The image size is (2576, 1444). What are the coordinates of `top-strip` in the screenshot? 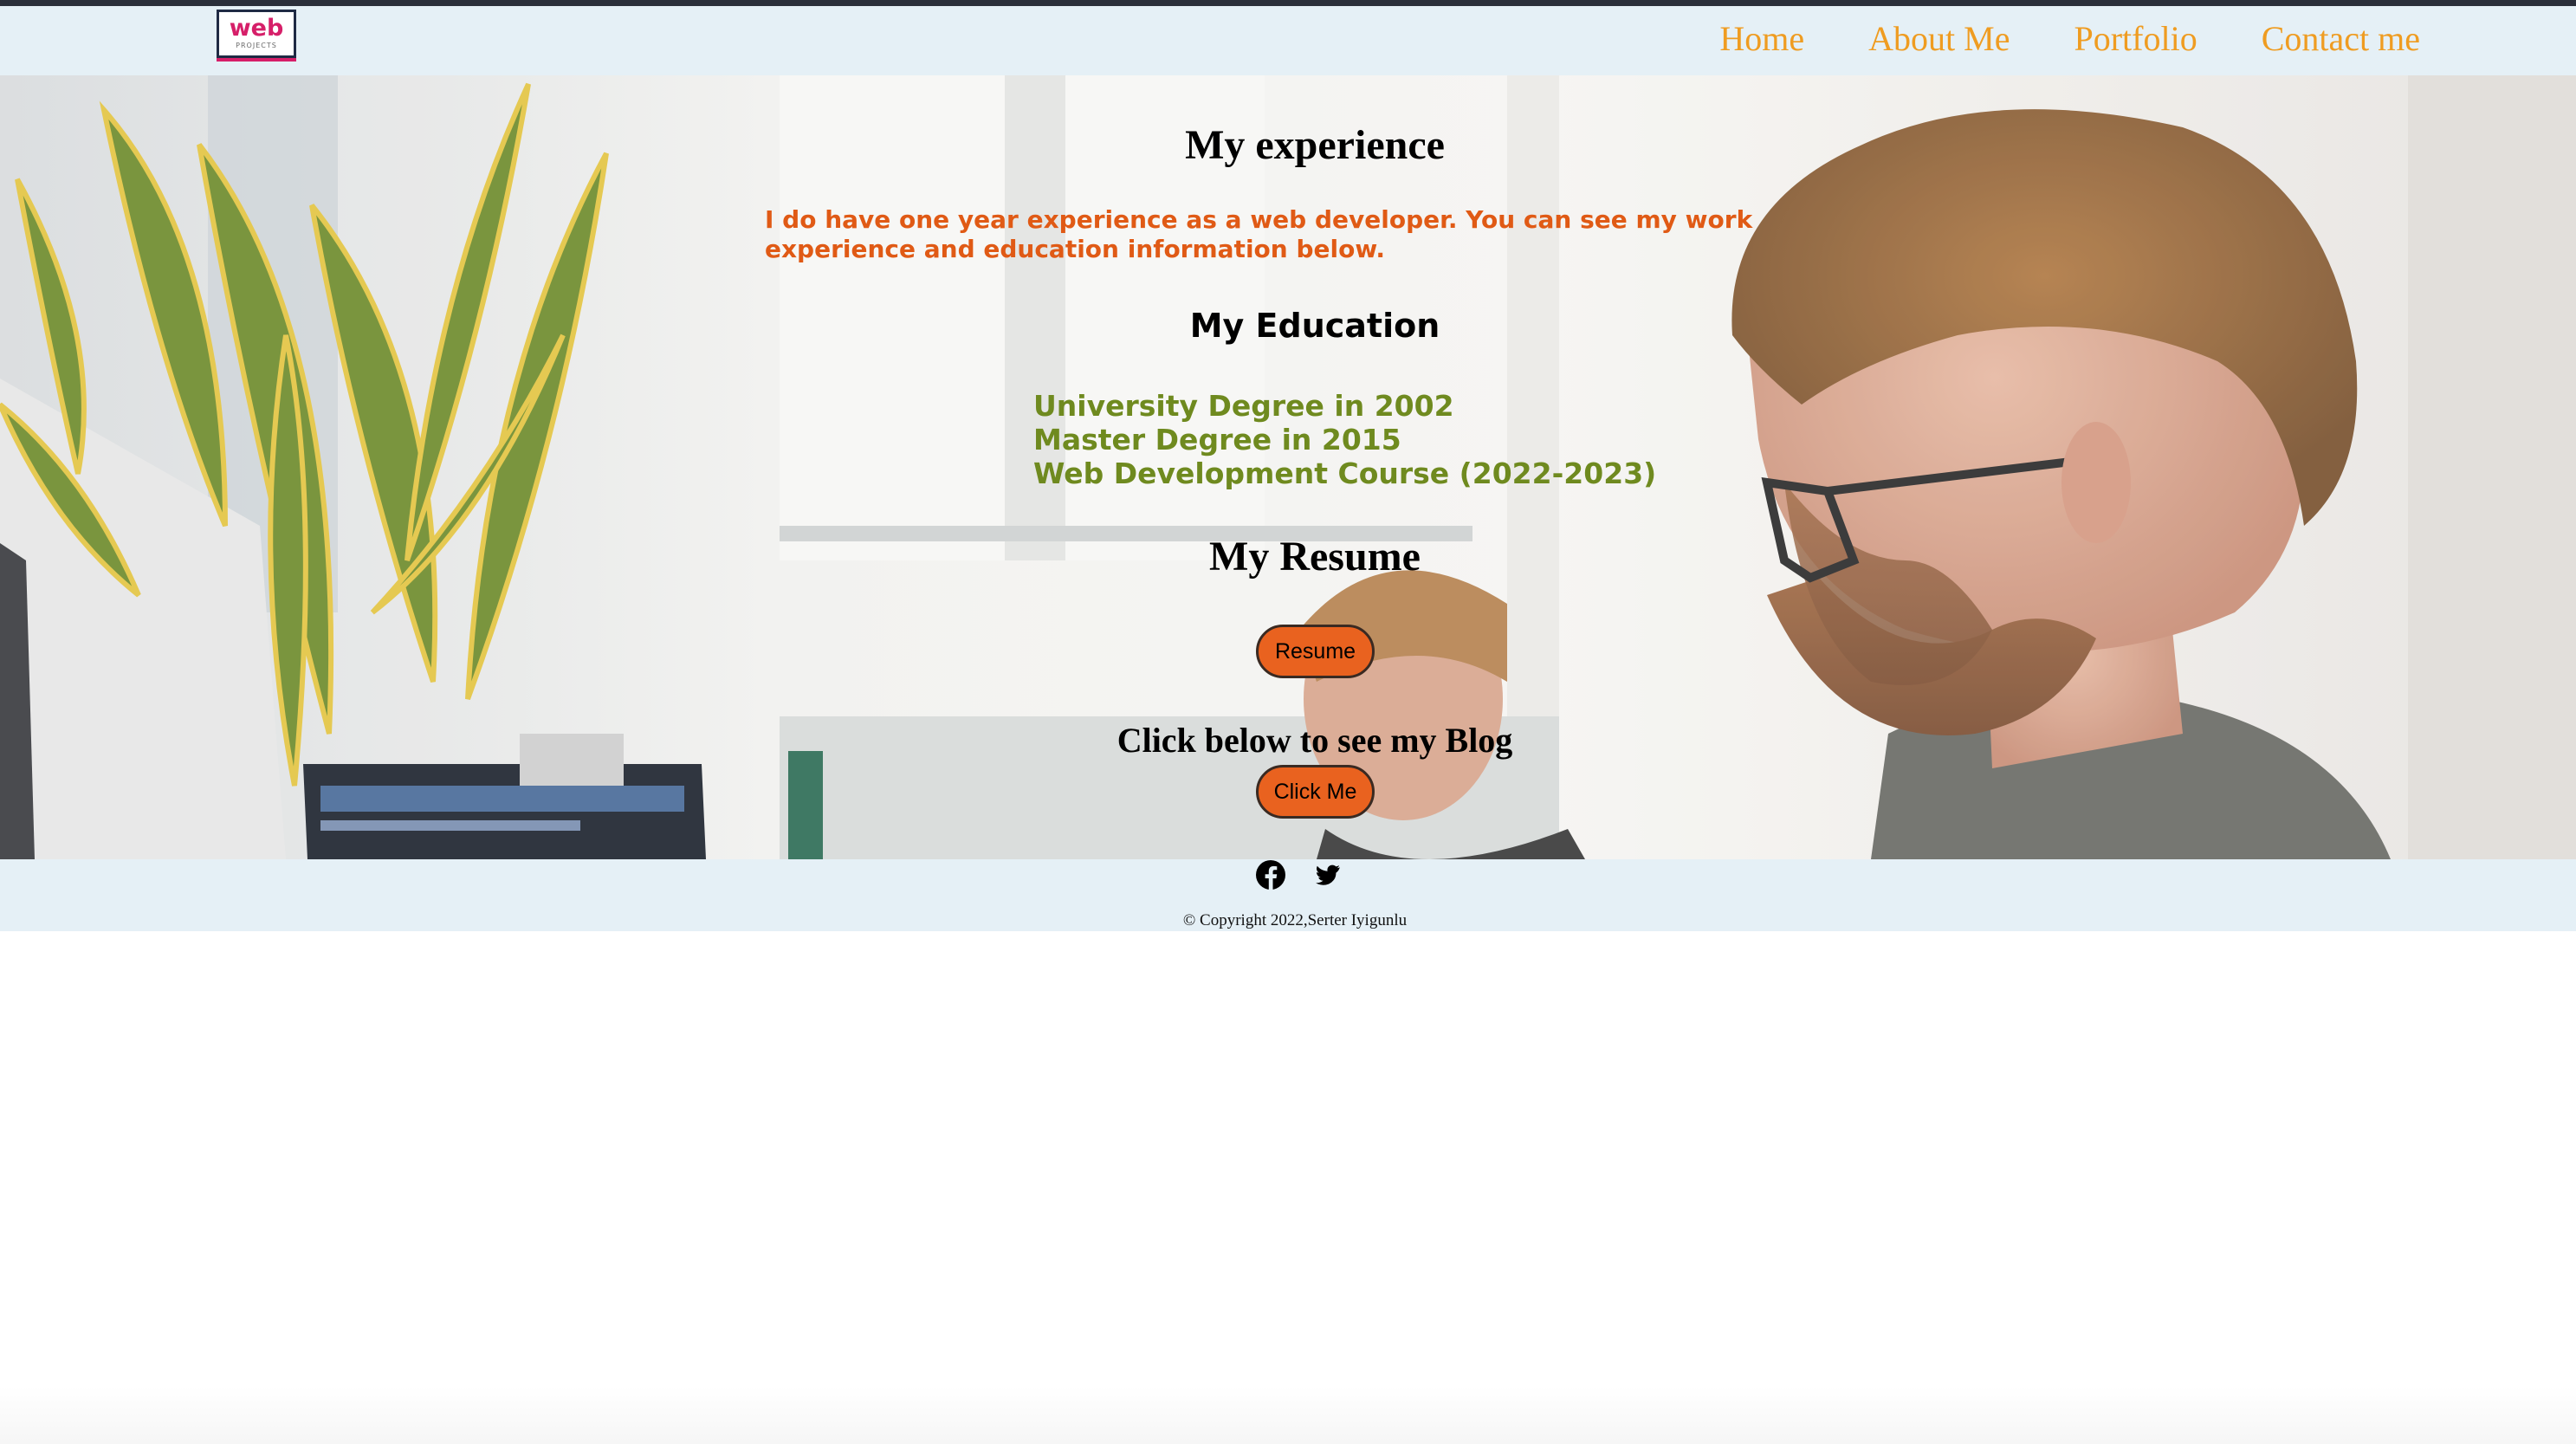 It's located at (1288, 3).